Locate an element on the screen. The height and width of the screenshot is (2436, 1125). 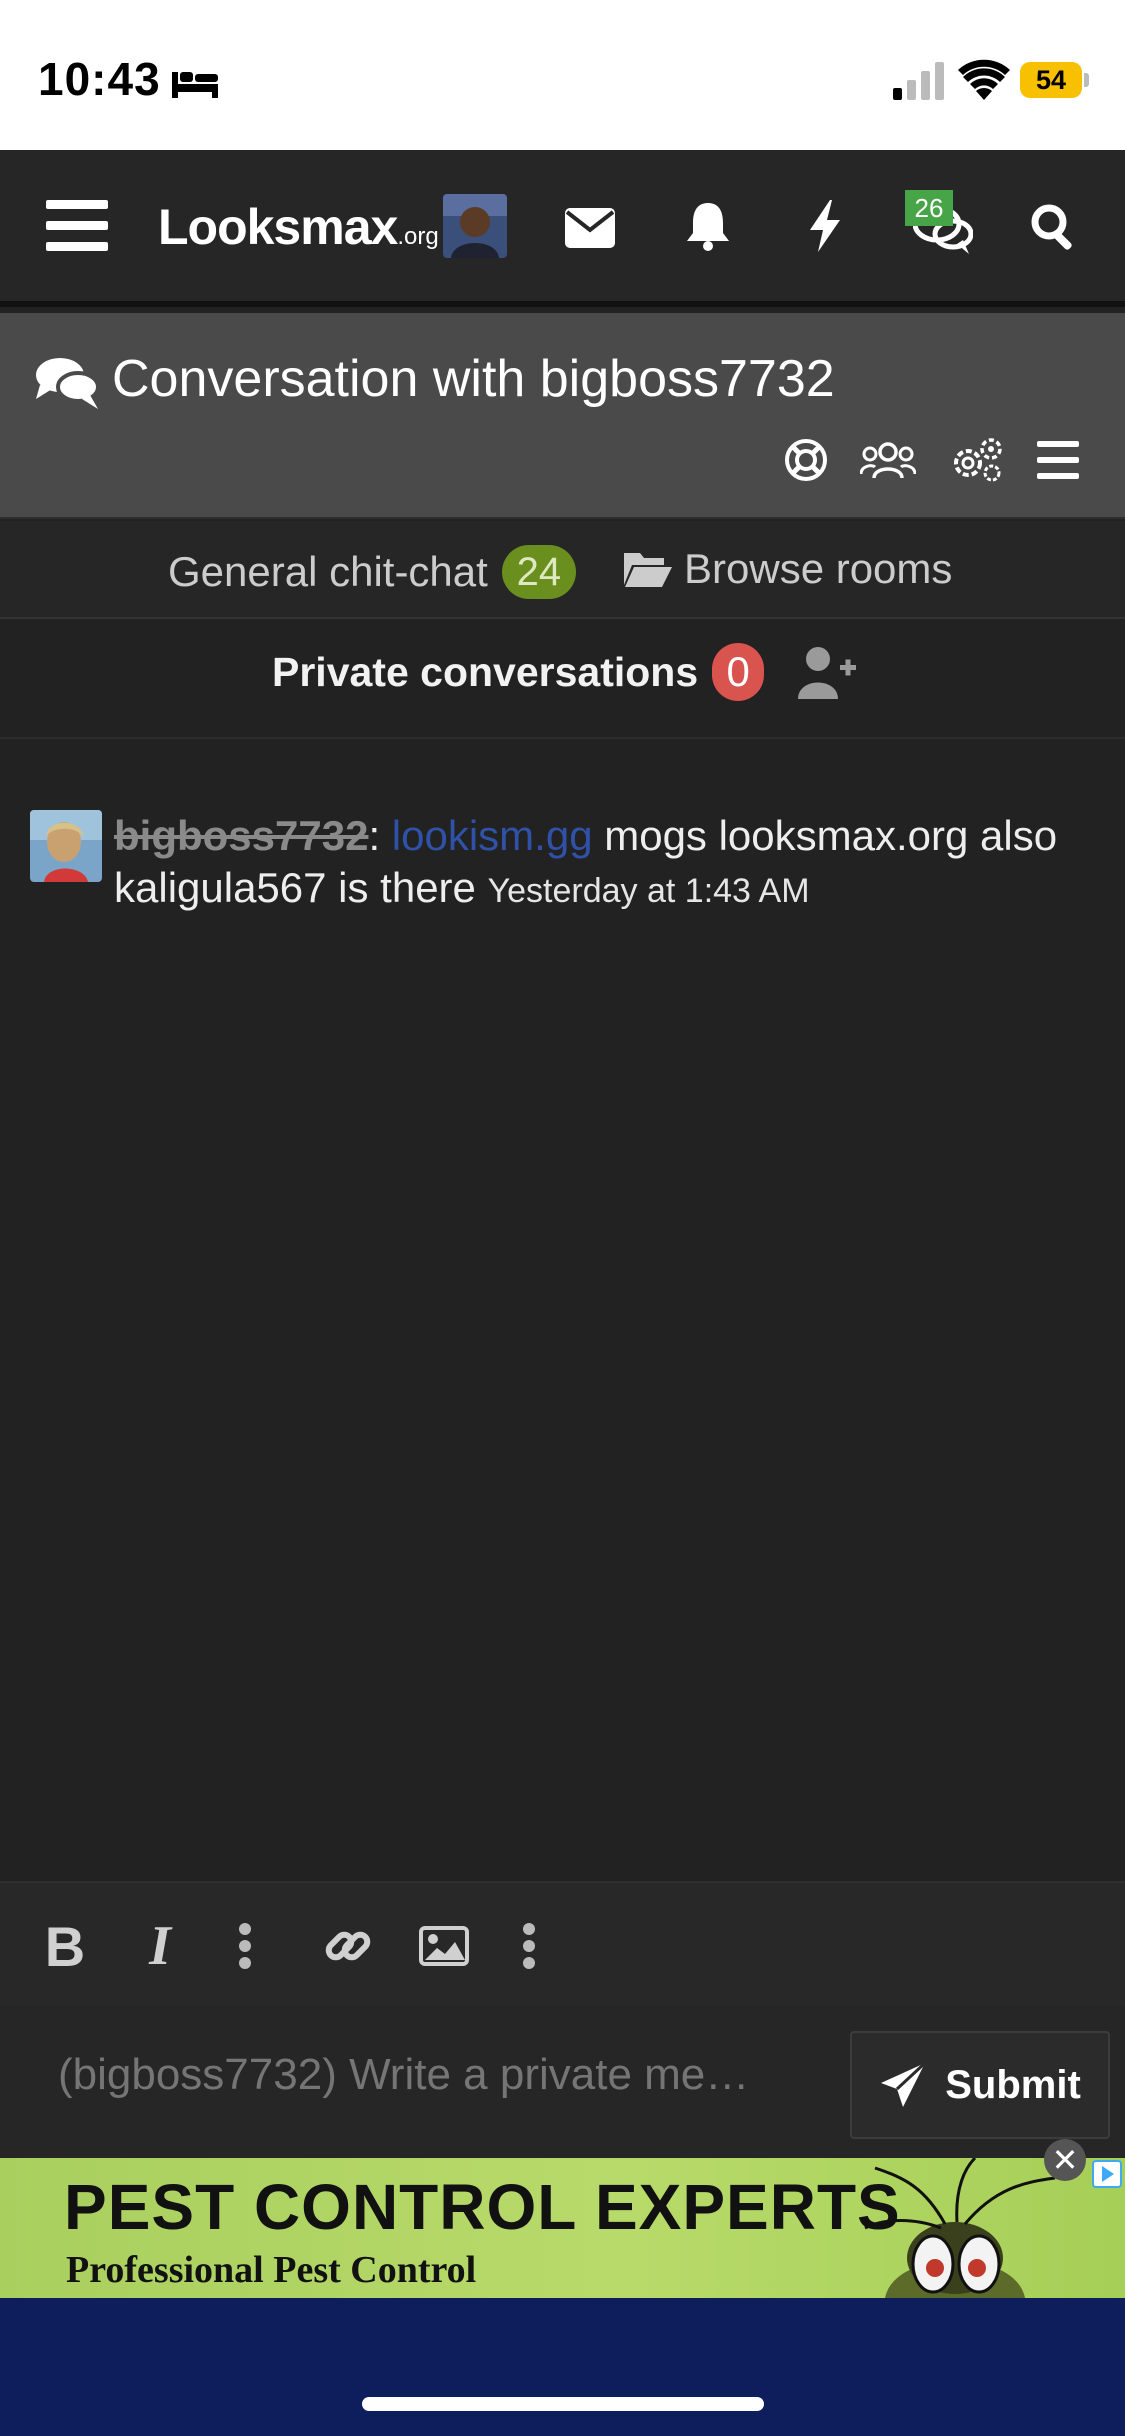
private-conversations-toggle: Private conversations 0 is located at coordinates (518, 672).